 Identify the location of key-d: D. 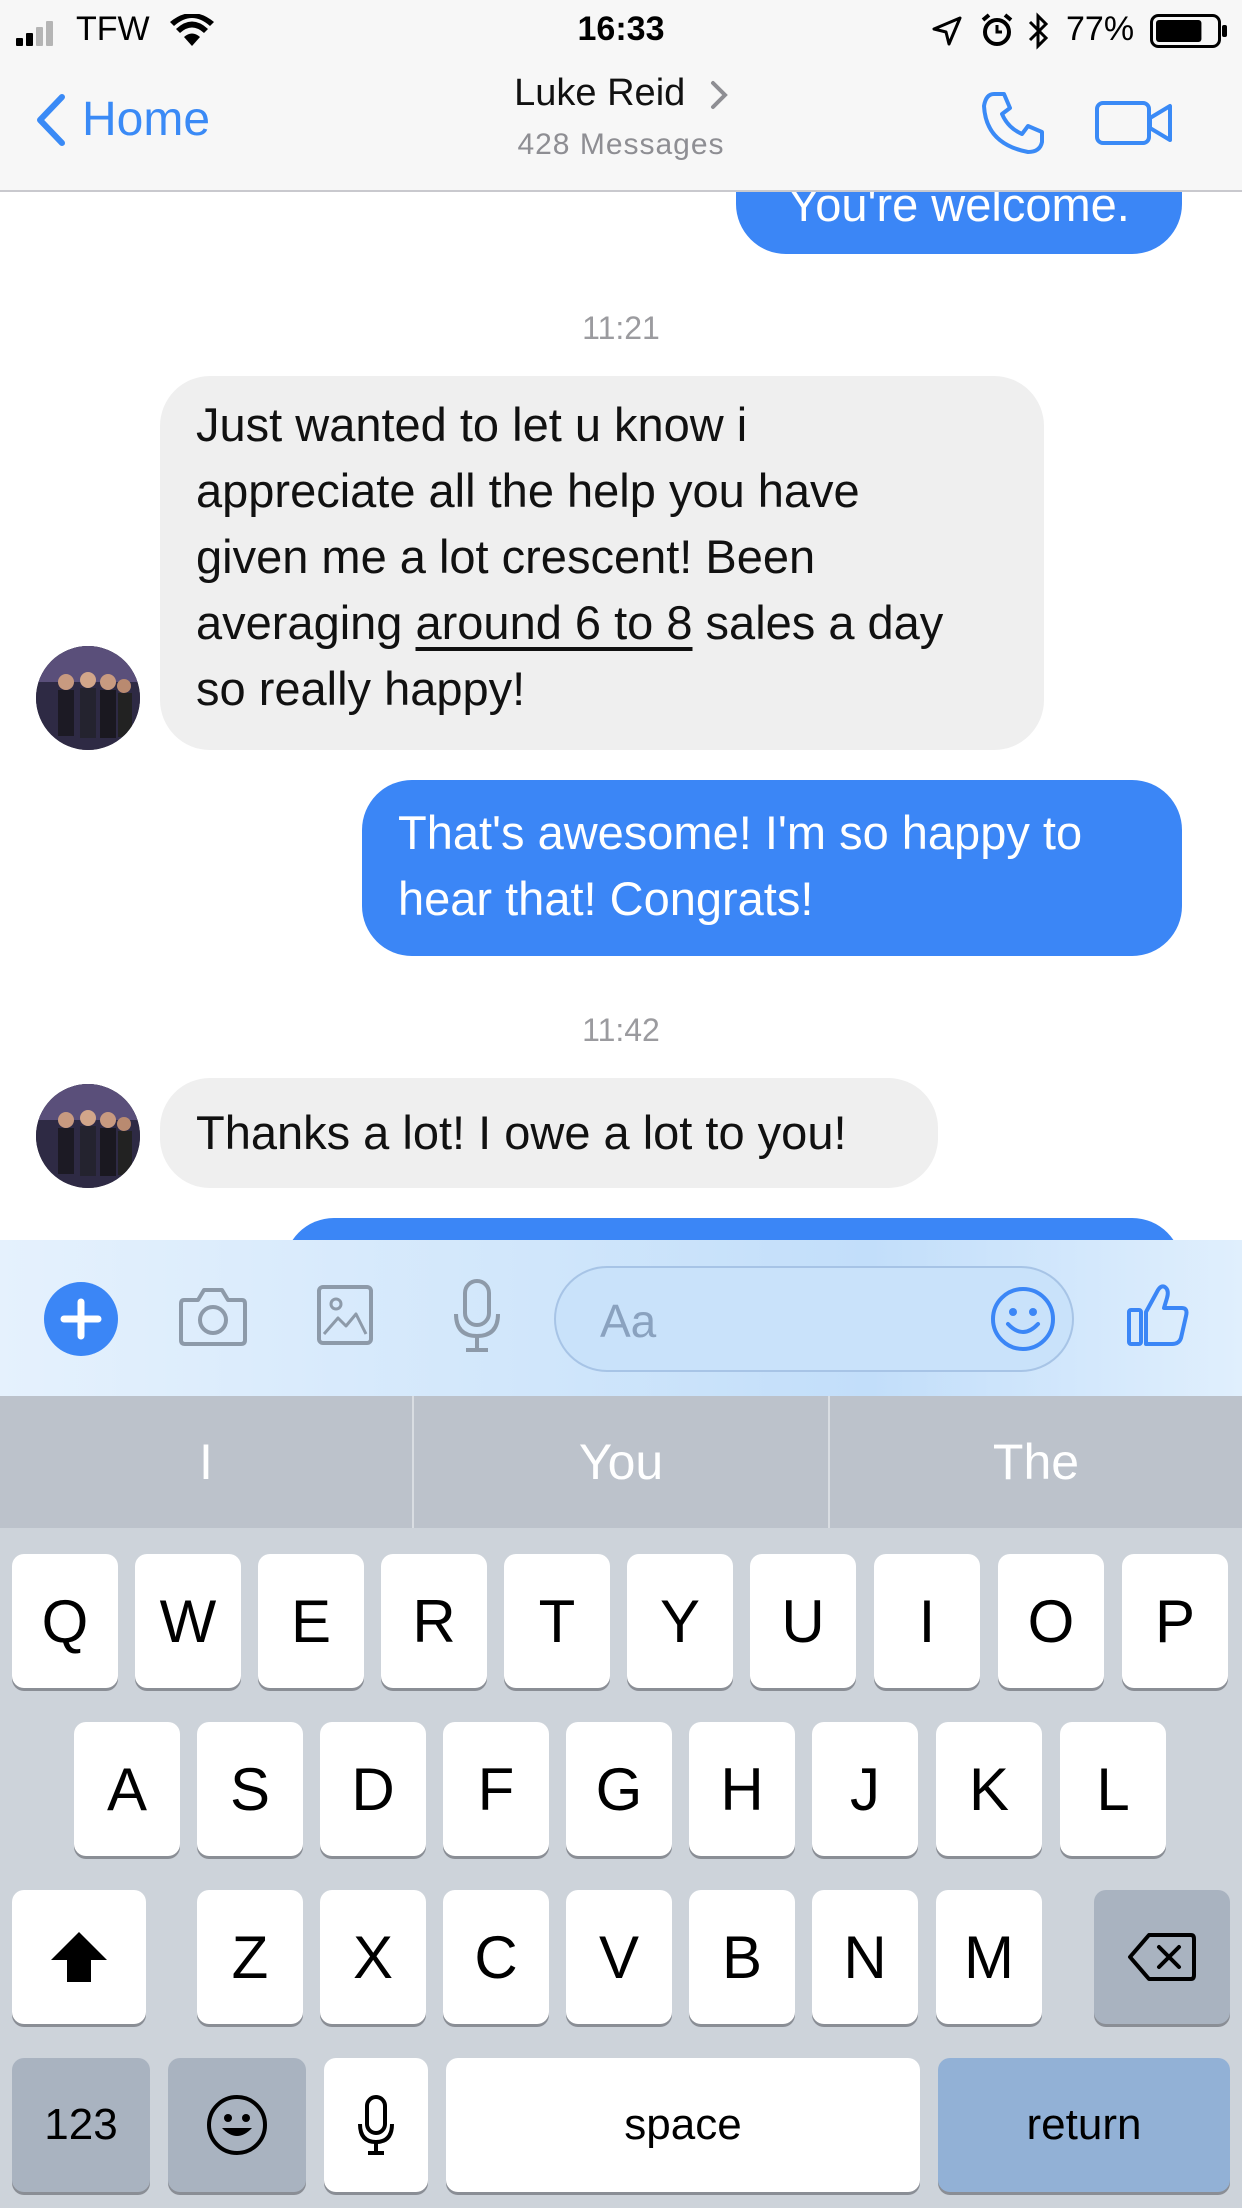
(373, 1789).